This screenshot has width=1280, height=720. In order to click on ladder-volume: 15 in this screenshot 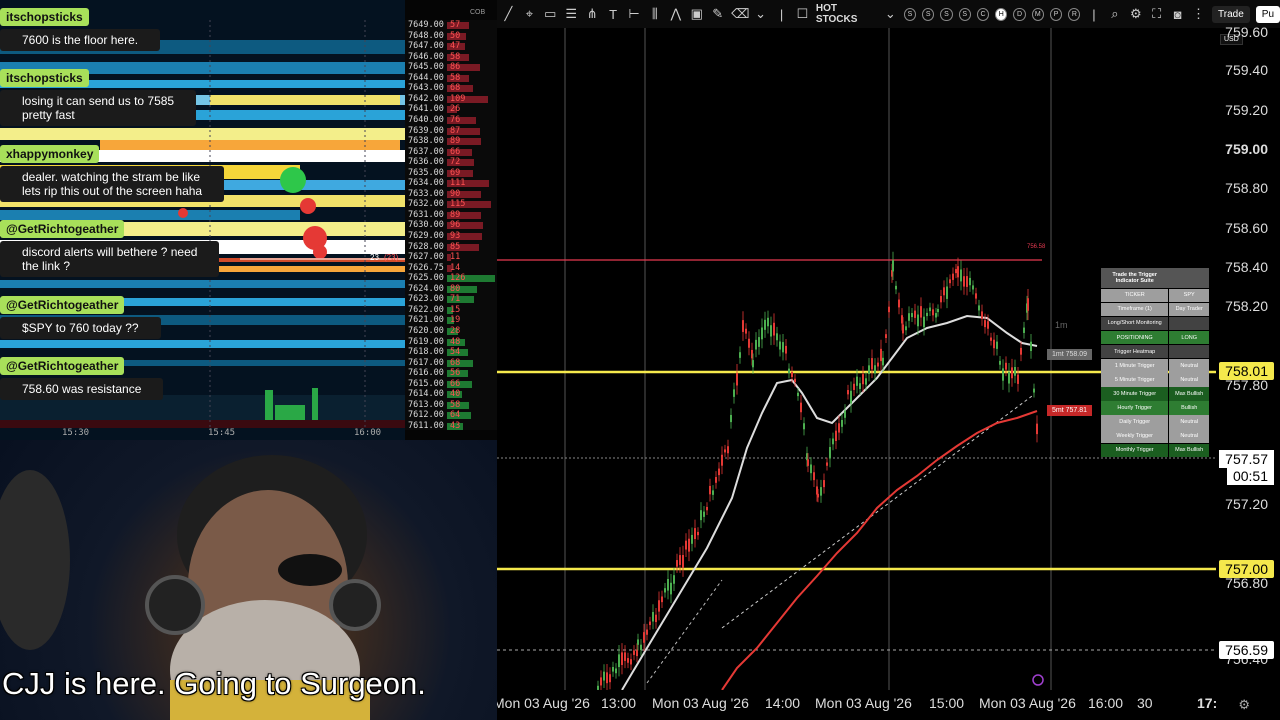, I will do `click(455, 309)`.